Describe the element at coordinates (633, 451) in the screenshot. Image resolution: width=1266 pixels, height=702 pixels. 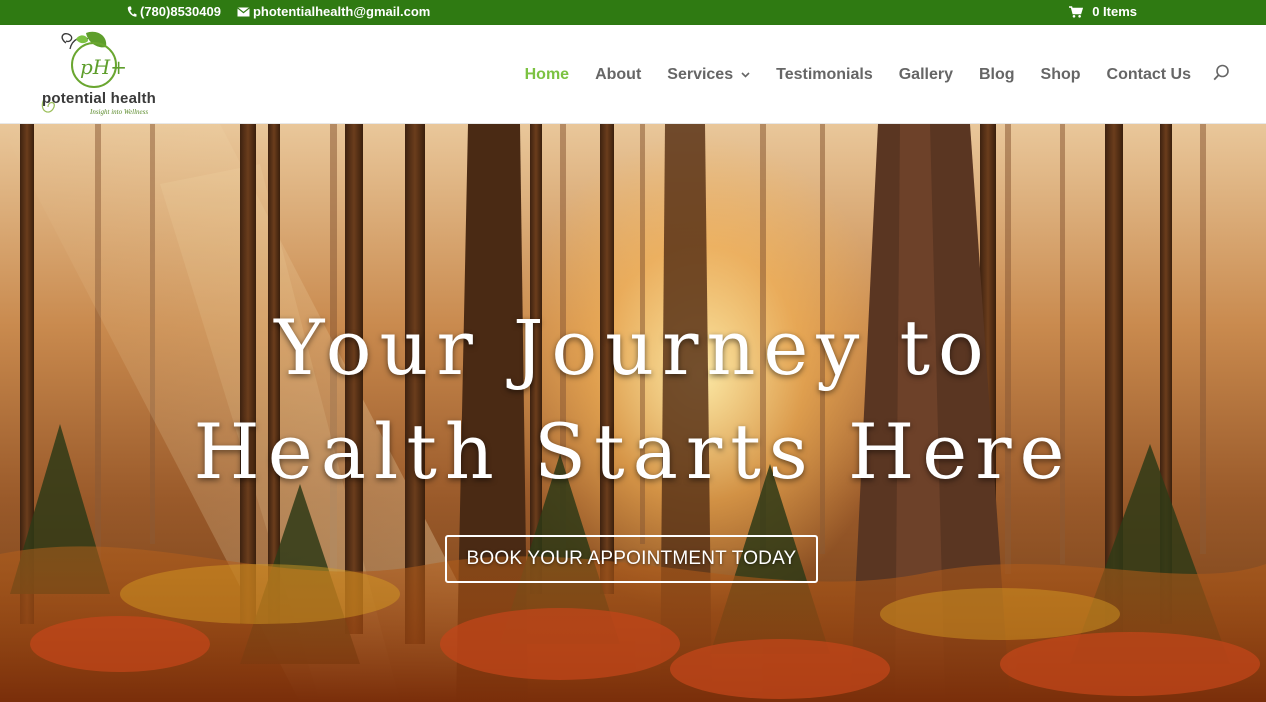
I see `hero-title-line-2: Health Starts Here` at that location.